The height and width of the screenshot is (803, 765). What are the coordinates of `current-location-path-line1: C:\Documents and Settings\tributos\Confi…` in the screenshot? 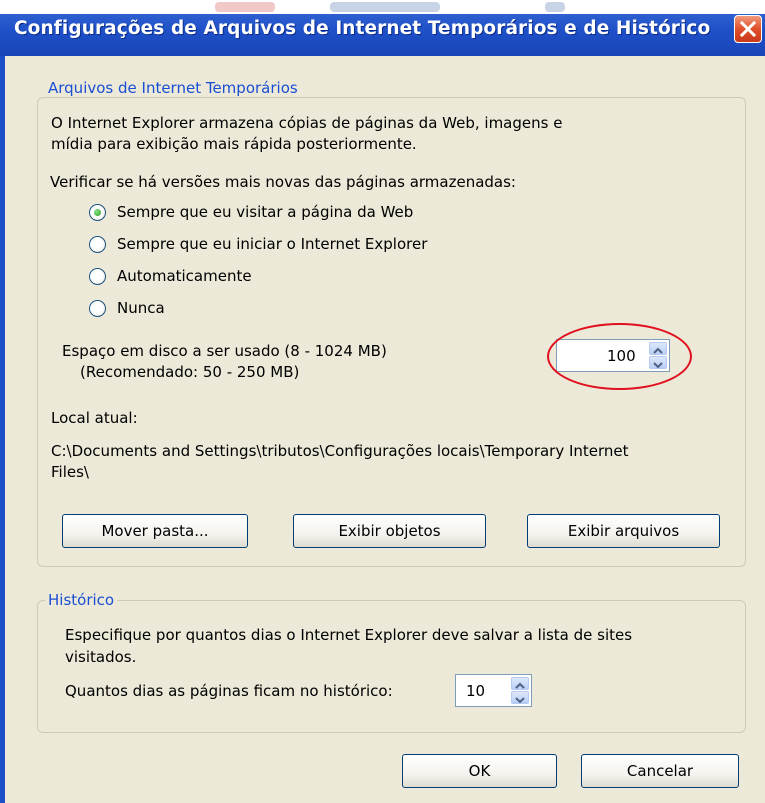 It's located at (340, 451).